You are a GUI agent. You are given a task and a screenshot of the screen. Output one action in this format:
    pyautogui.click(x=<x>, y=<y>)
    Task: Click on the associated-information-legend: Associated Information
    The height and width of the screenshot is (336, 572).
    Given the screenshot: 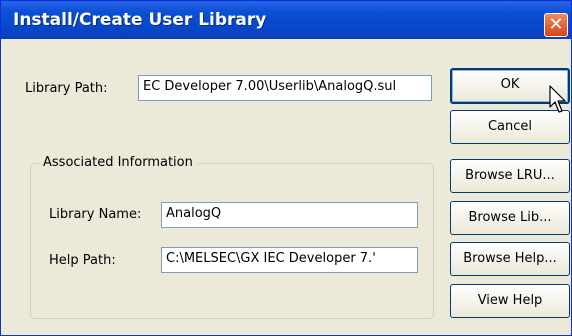 What is the action you would take?
    pyautogui.click(x=118, y=162)
    